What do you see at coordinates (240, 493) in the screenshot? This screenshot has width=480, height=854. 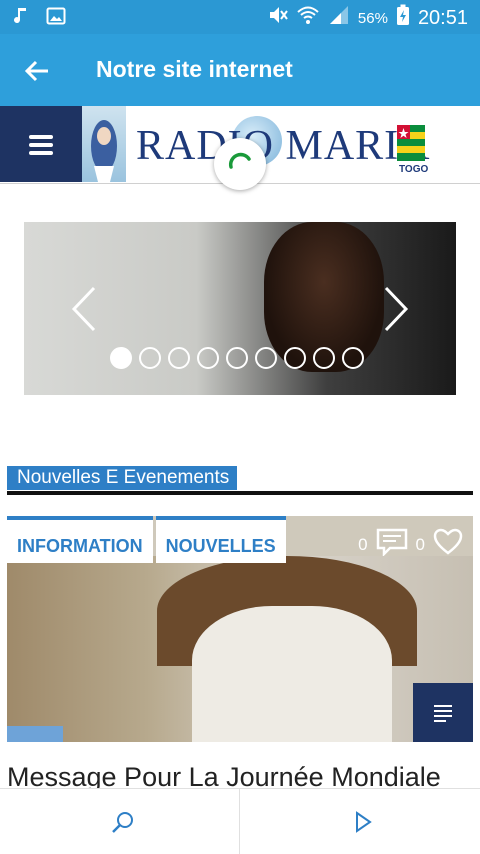 I see `section-divider` at bounding box center [240, 493].